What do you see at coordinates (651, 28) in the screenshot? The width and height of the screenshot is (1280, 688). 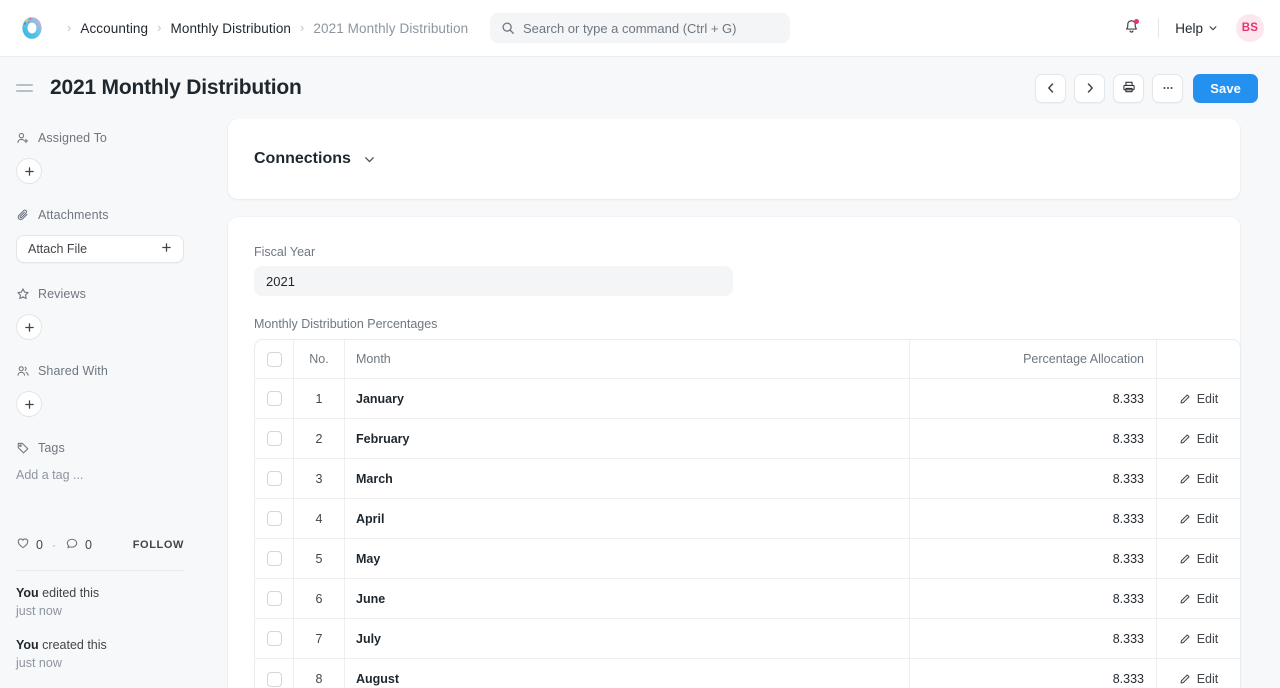 I see `search-input` at bounding box center [651, 28].